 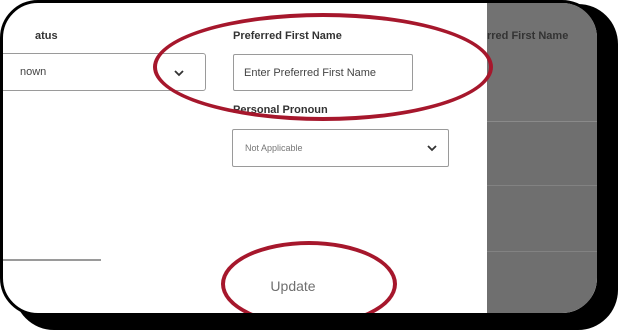 I want to click on chevron-down-icon, so click(x=432, y=148).